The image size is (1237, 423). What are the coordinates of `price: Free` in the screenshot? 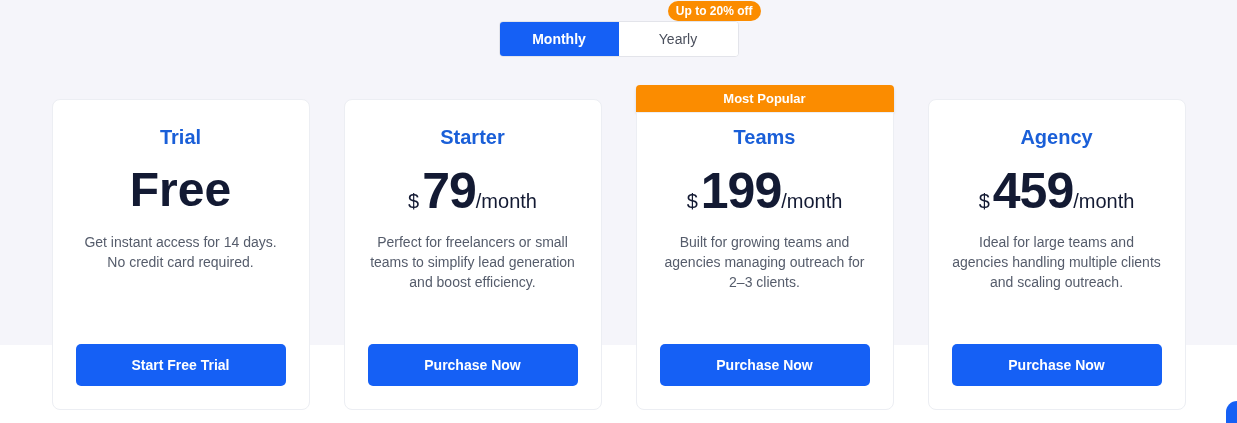 It's located at (180, 189).